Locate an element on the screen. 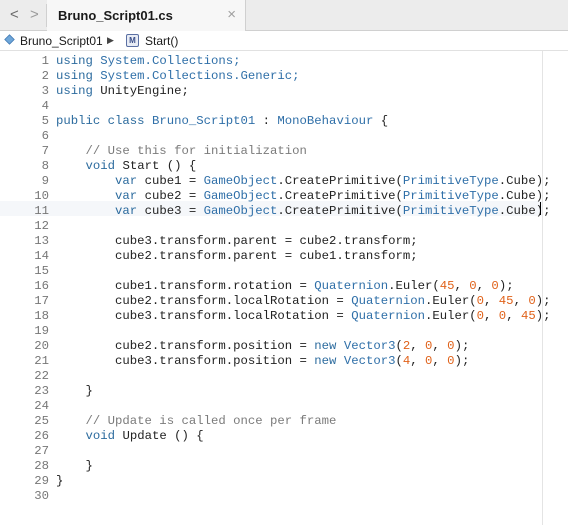  line-number: 3 is located at coordinates (45, 91).